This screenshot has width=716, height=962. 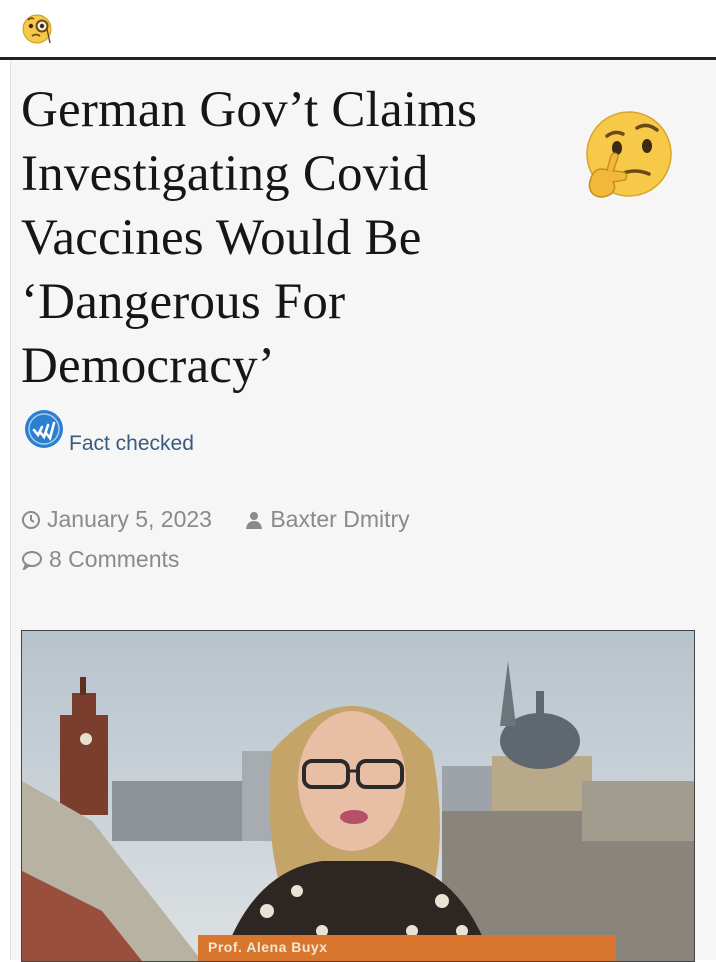 I want to click on date-item: January 5, 2023, so click(x=116, y=519).